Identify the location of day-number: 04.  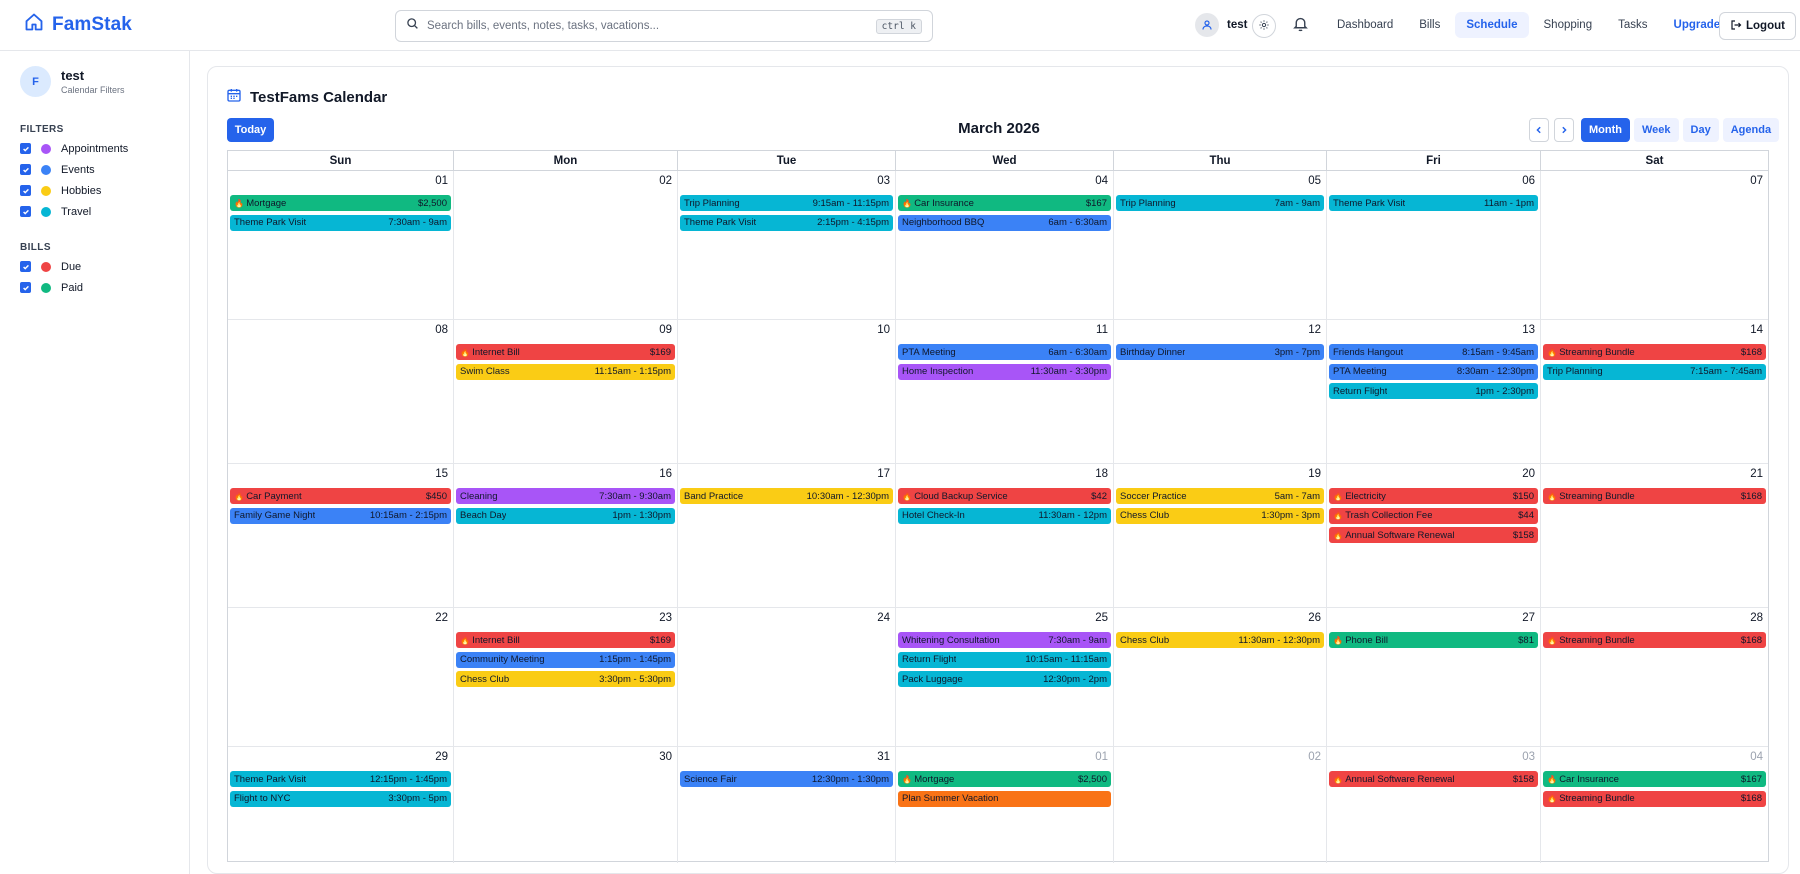
(1756, 757).